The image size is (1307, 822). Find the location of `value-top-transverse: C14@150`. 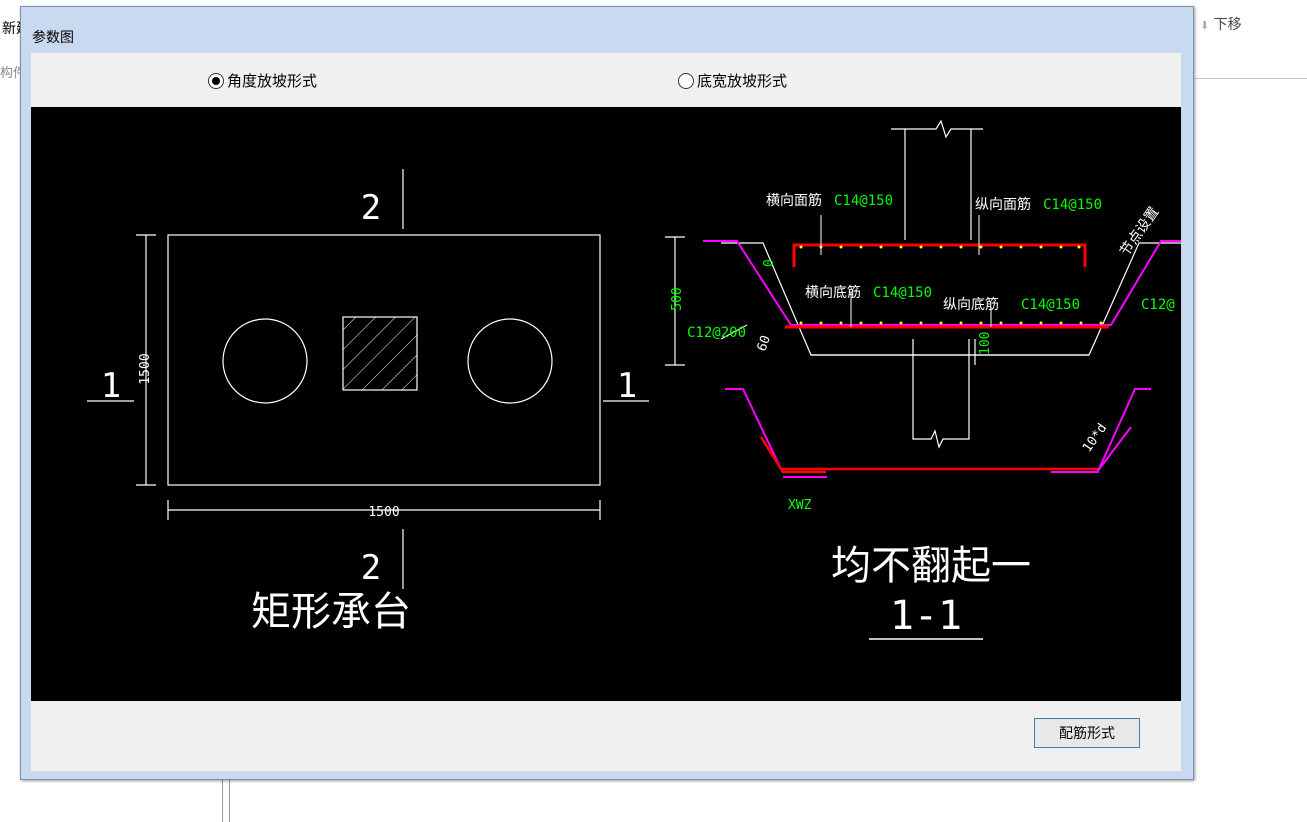

value-top-transverse: C14@150 is located at coordinates (863, 201).